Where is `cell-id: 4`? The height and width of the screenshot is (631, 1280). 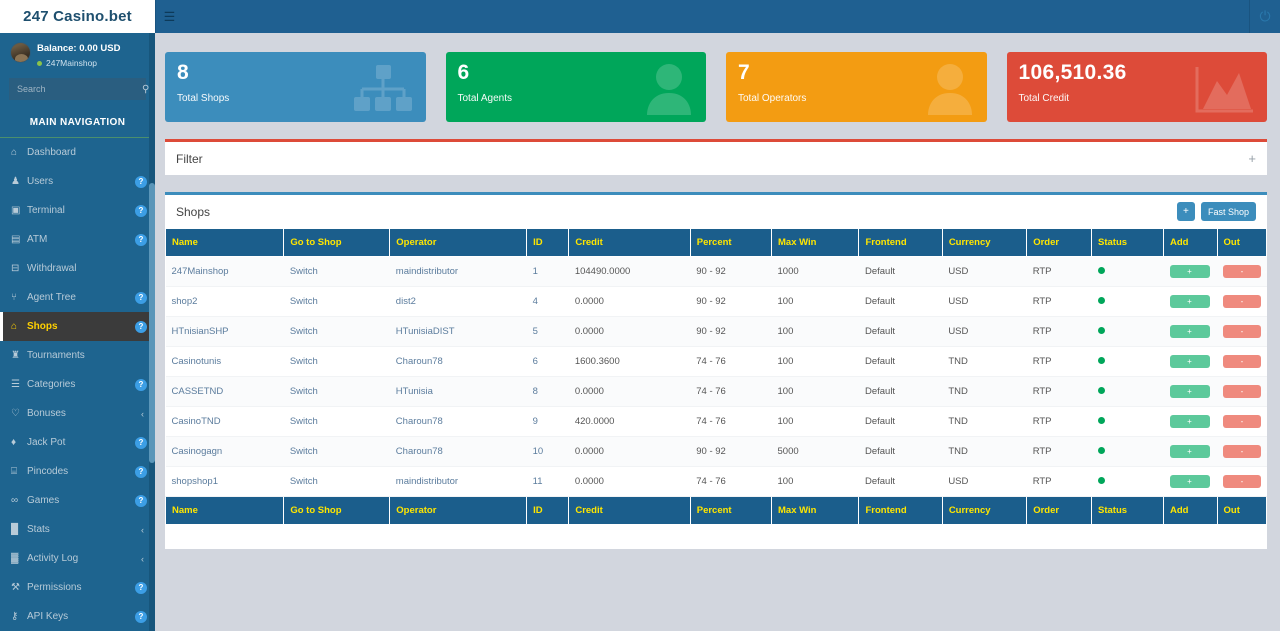 cell-id: 4 is located at coordinates (547, 301).